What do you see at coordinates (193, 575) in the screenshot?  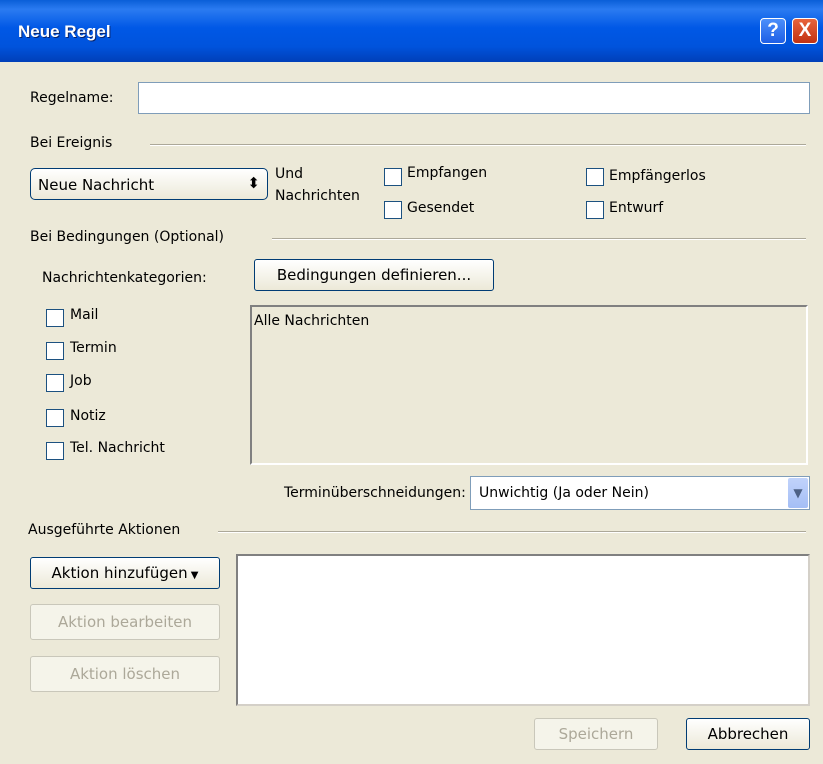 I see `dropdown-arrow-icon: ▼` at bounding box center [193, 575].